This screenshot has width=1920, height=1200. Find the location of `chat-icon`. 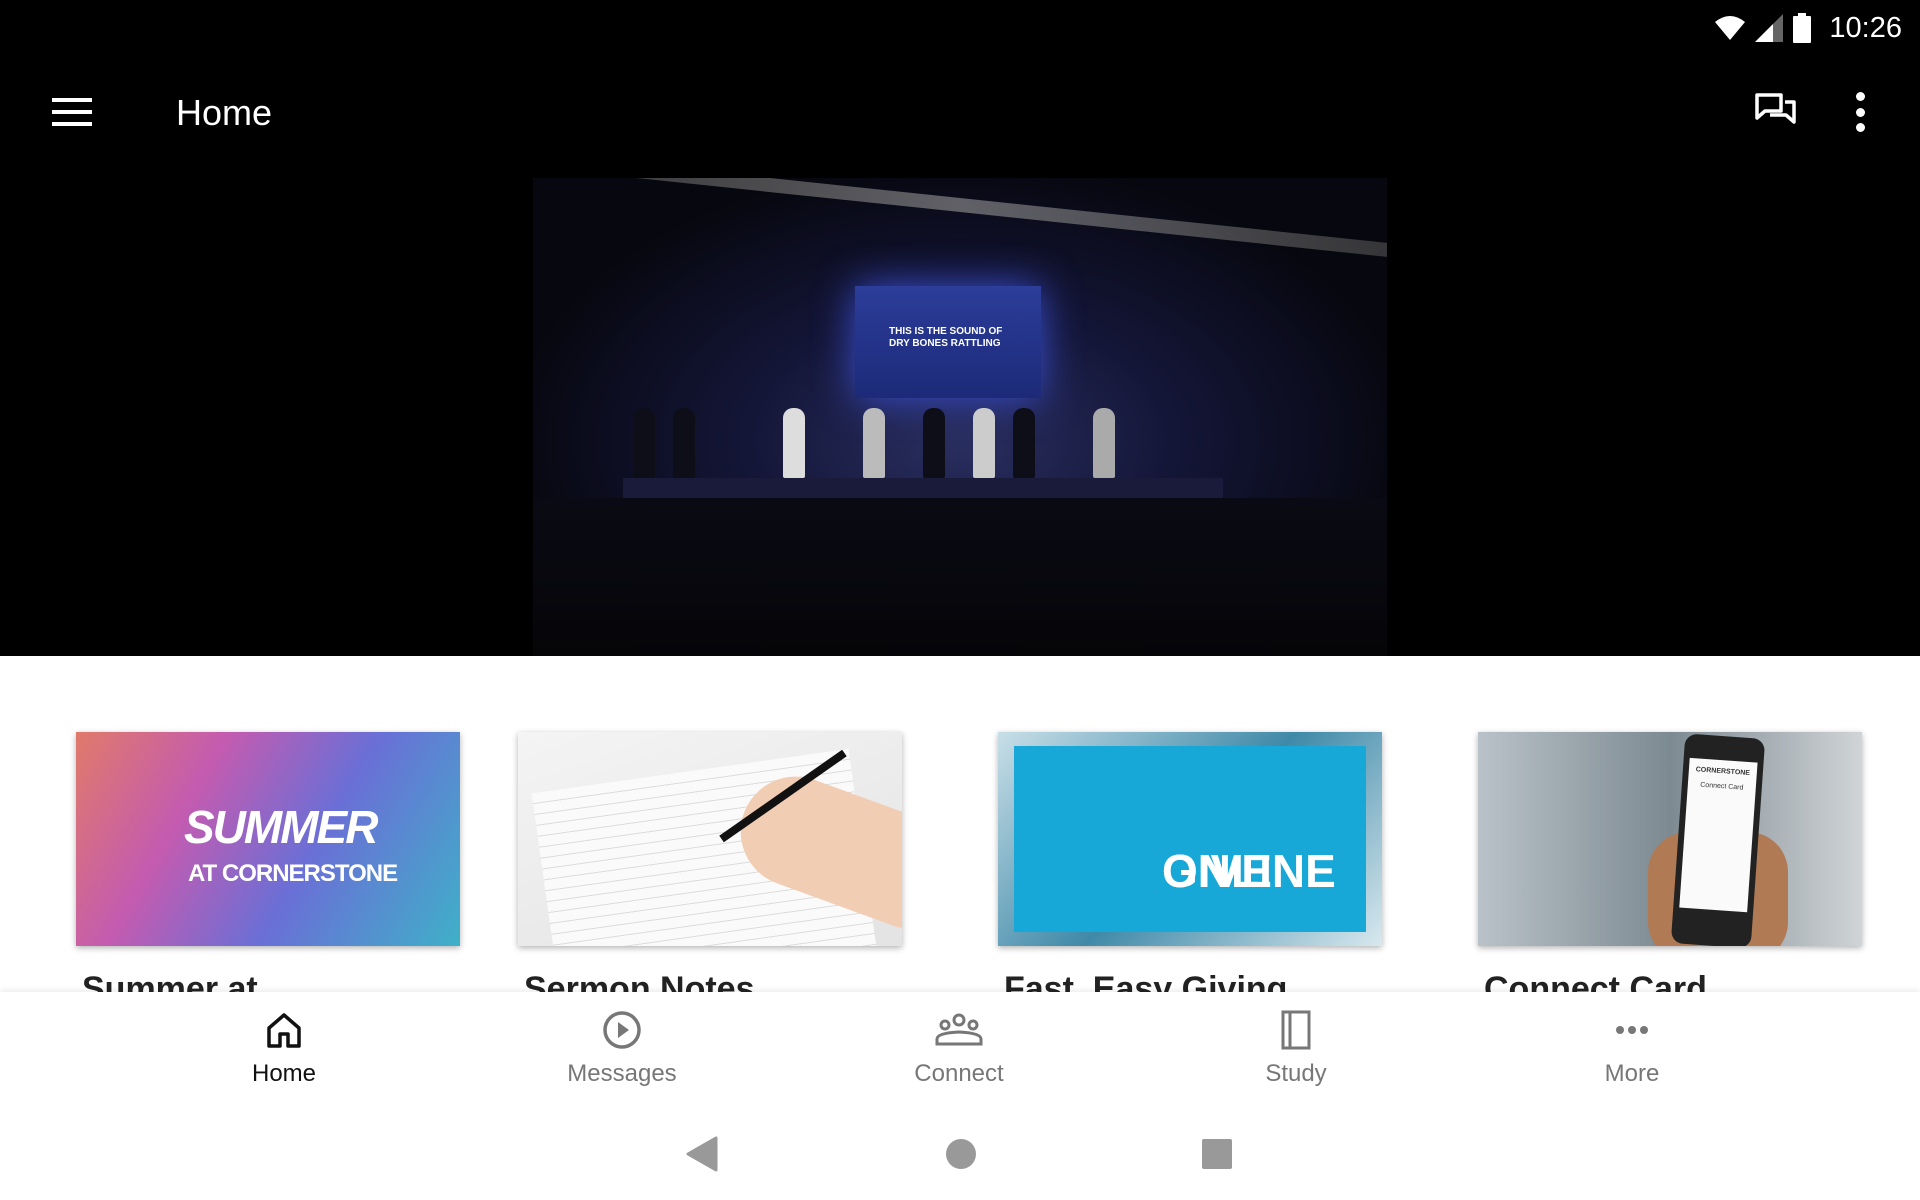

chat-icon is located at coordinates (1776, 112).